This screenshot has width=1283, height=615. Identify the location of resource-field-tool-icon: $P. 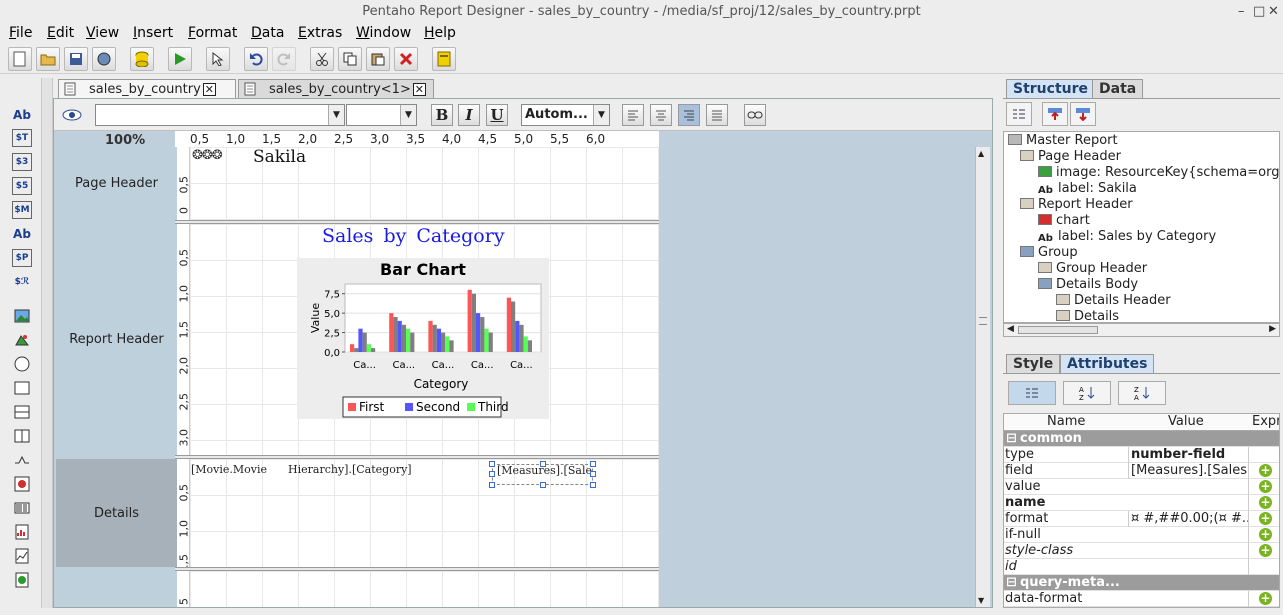
(22, 258).